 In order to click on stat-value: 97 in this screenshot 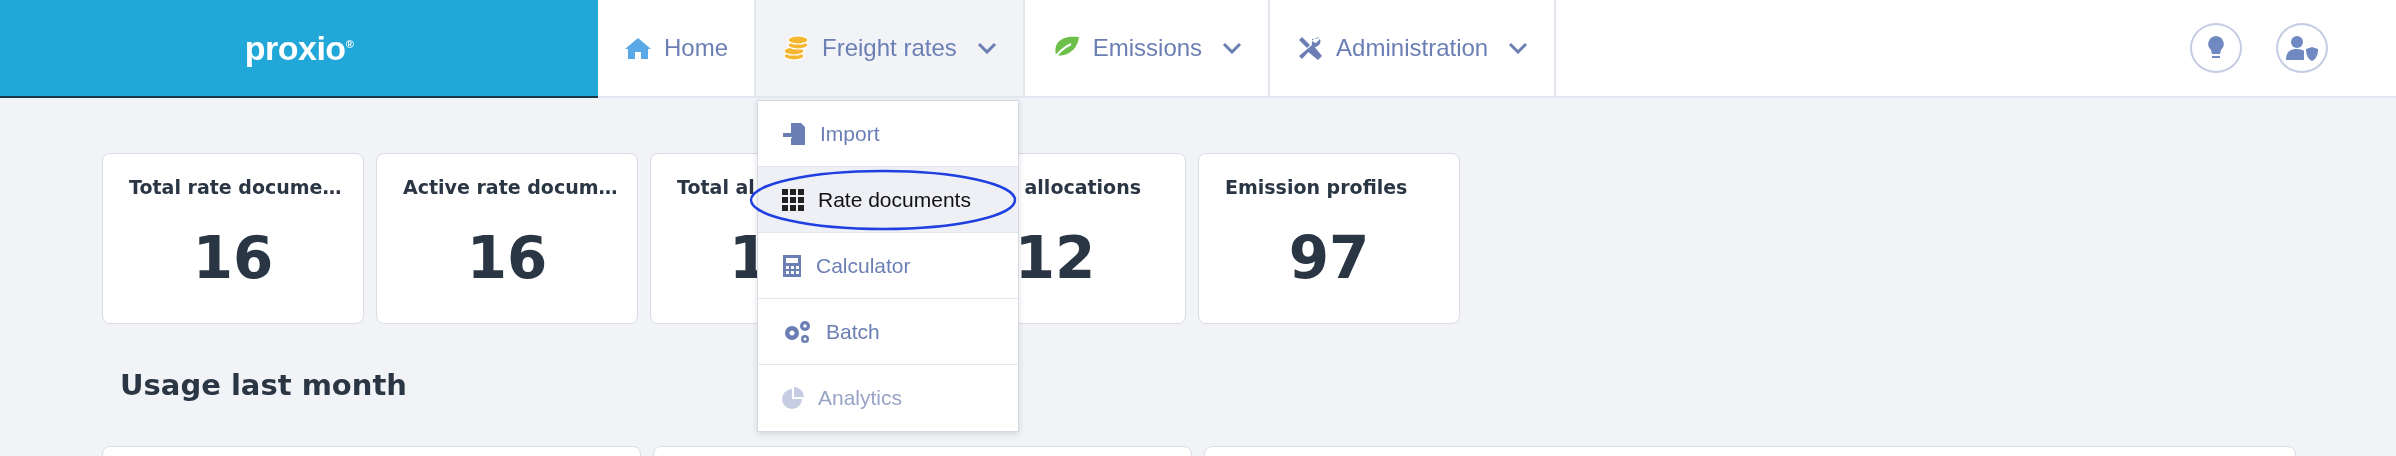, I will do `click(1329, 258)`.